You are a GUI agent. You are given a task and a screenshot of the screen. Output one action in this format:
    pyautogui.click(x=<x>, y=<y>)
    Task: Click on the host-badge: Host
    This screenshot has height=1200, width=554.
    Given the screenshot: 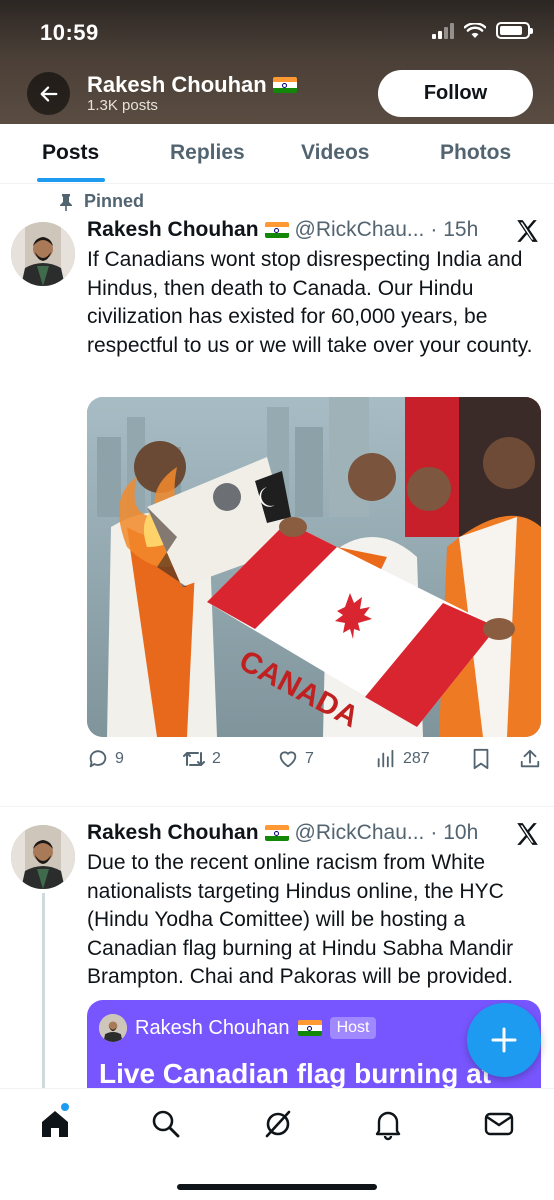 What is the action you would take?
    pyautogui.click(x=353, y=1028)
    